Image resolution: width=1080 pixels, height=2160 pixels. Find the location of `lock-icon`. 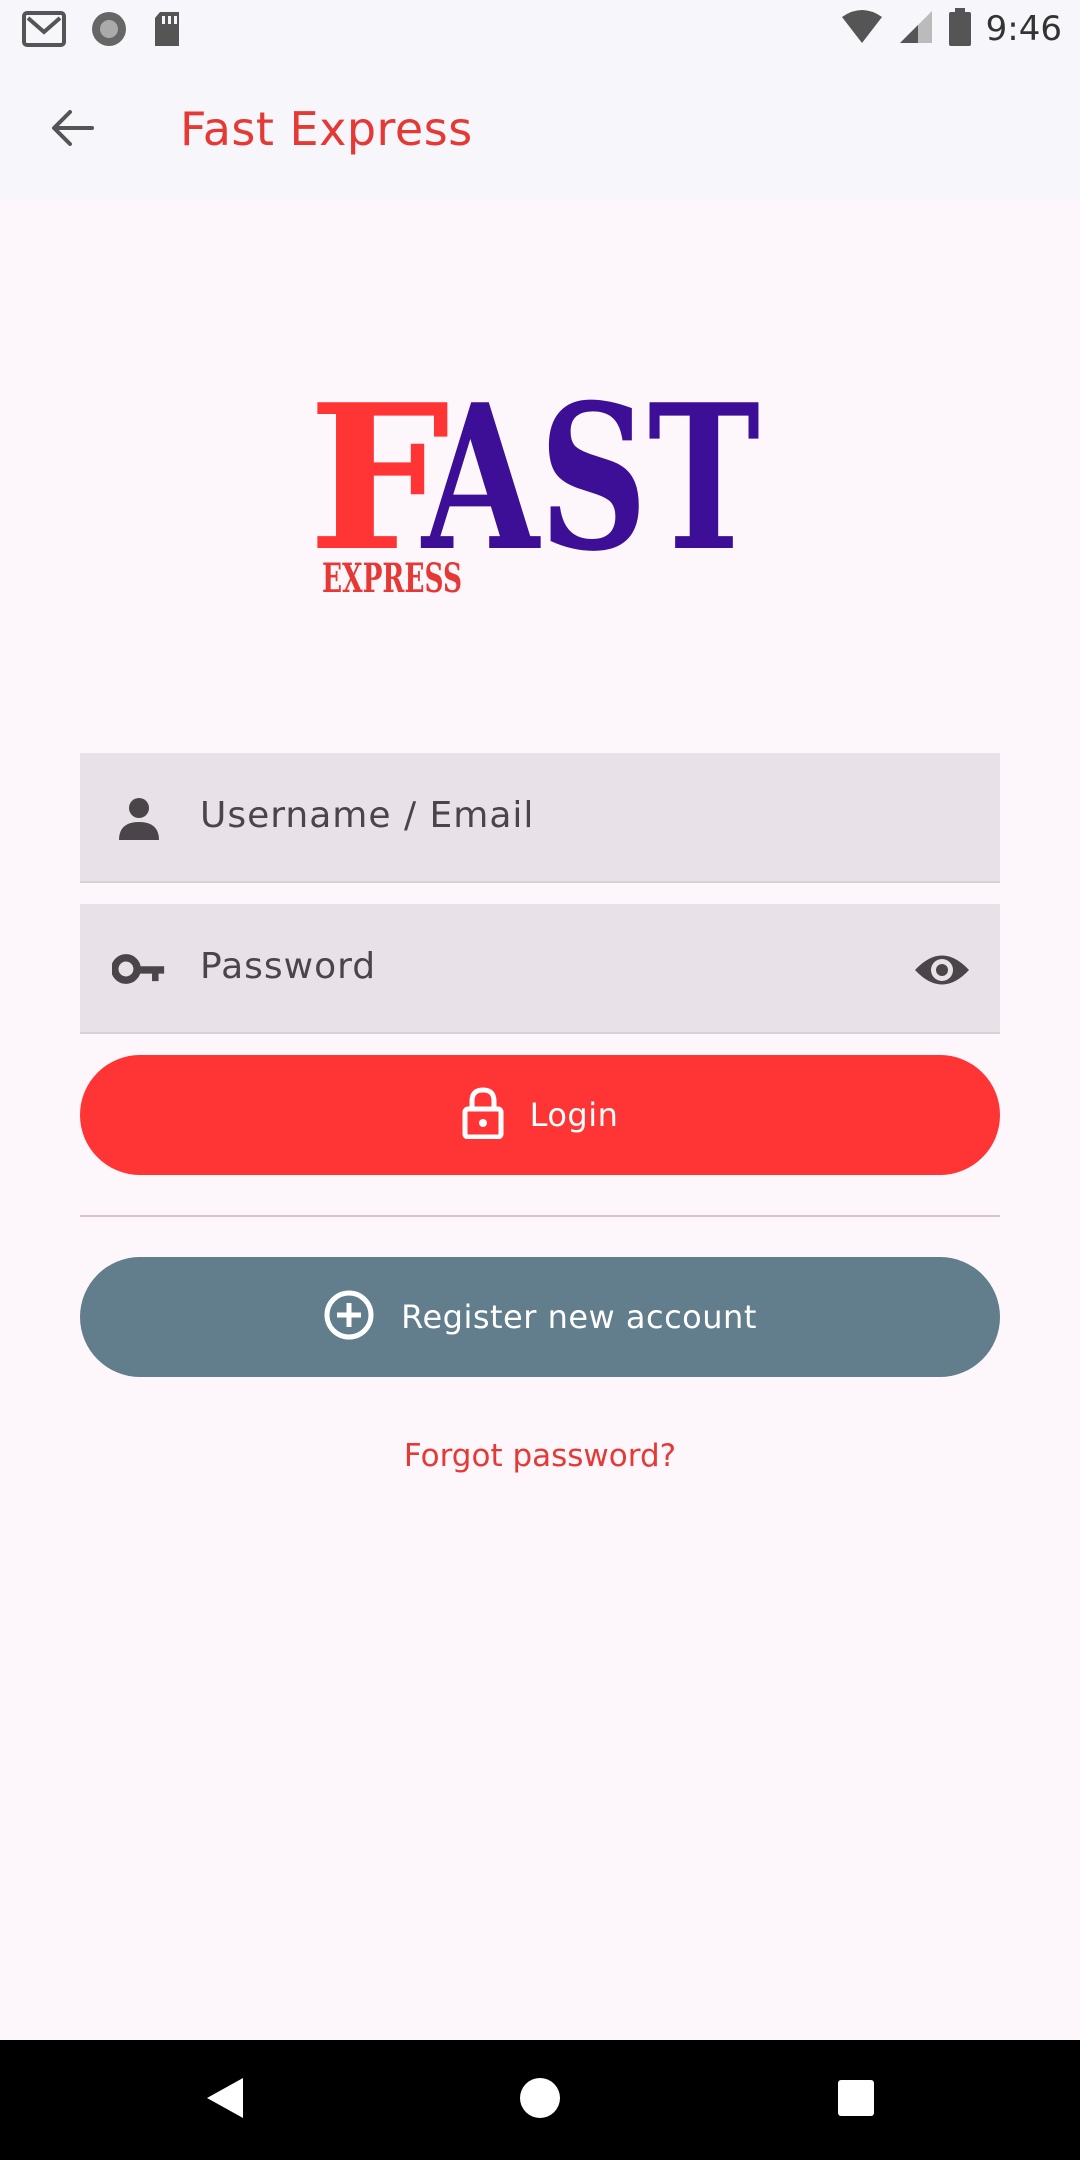

lock-icon is located at coordinates (483, 1115).